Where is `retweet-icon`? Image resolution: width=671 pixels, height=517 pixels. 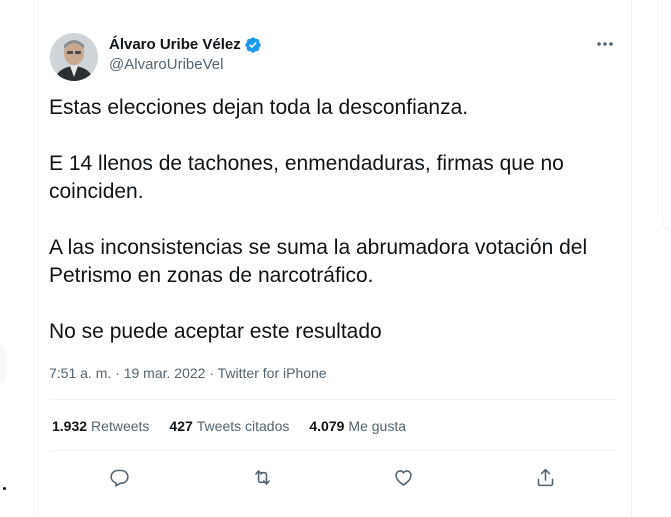
retweet-icon is located at coordinates (262, 477).